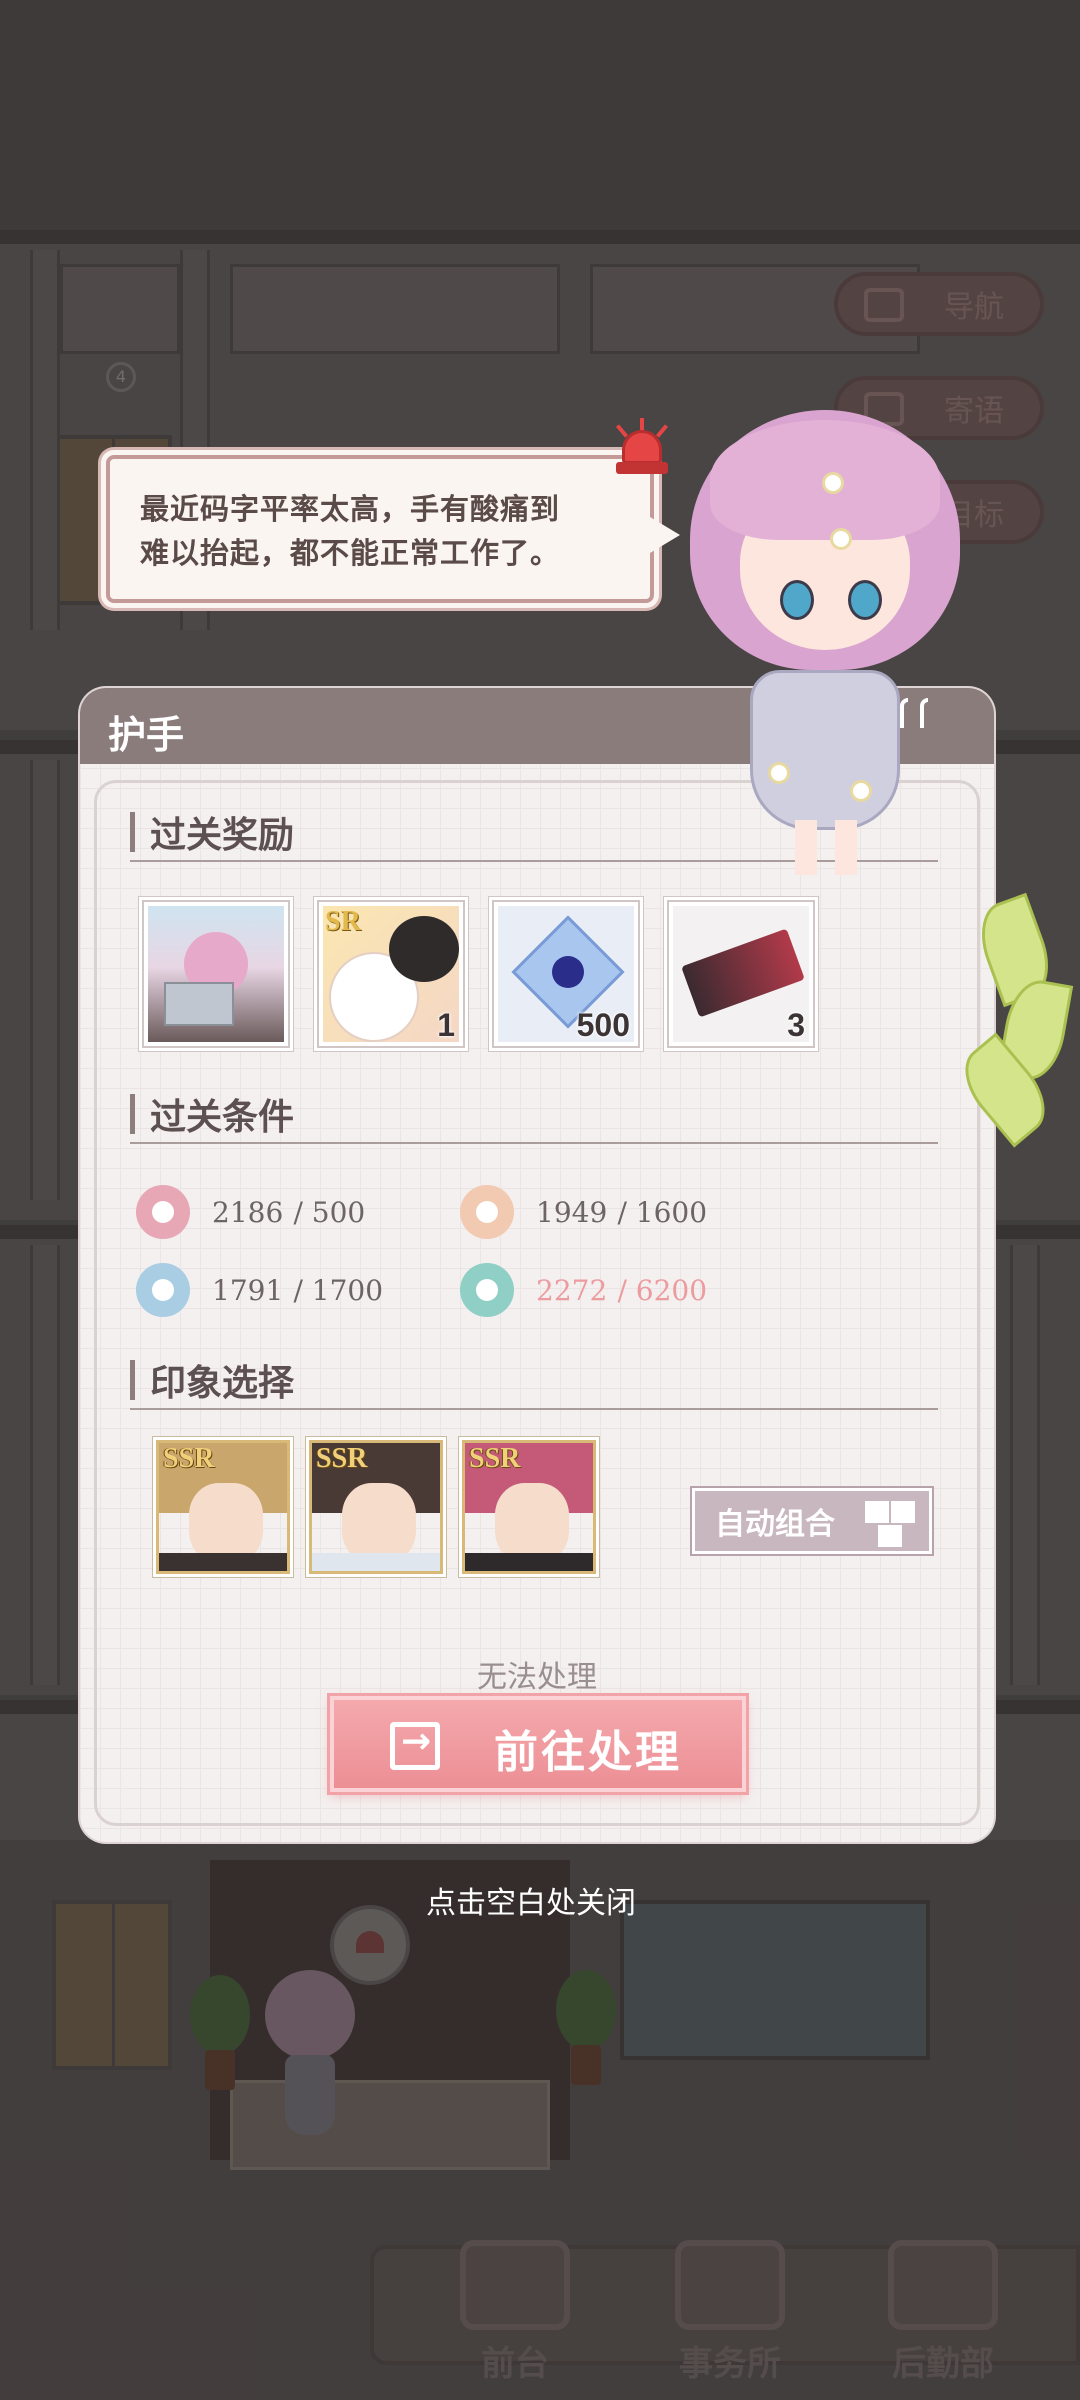 The image size is (1080, 2400). I want to click on reward-qty: 3, so click(796, 1025).